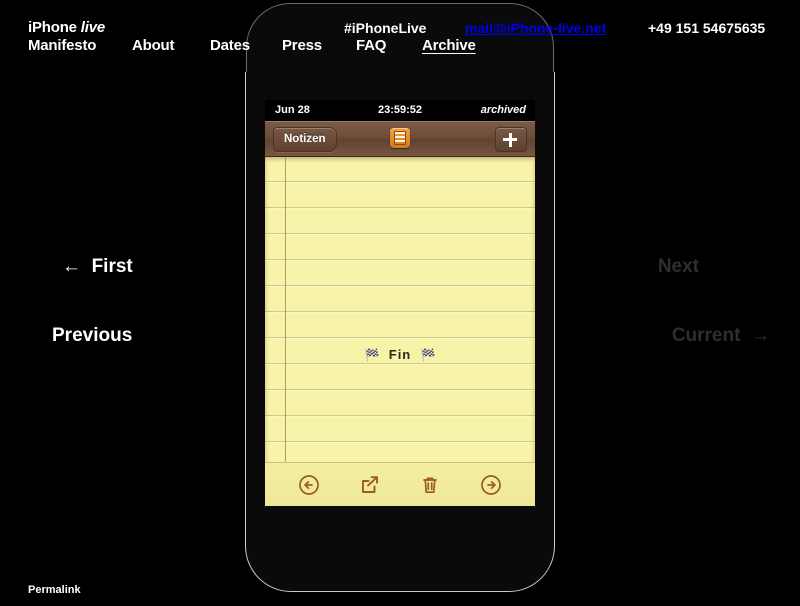 This screenshot has height=606, width=800. What do you see at coordinates (54, 590) in the screenshot?
I see `permalink-link: Permalink` at bounding box center [54, 590].